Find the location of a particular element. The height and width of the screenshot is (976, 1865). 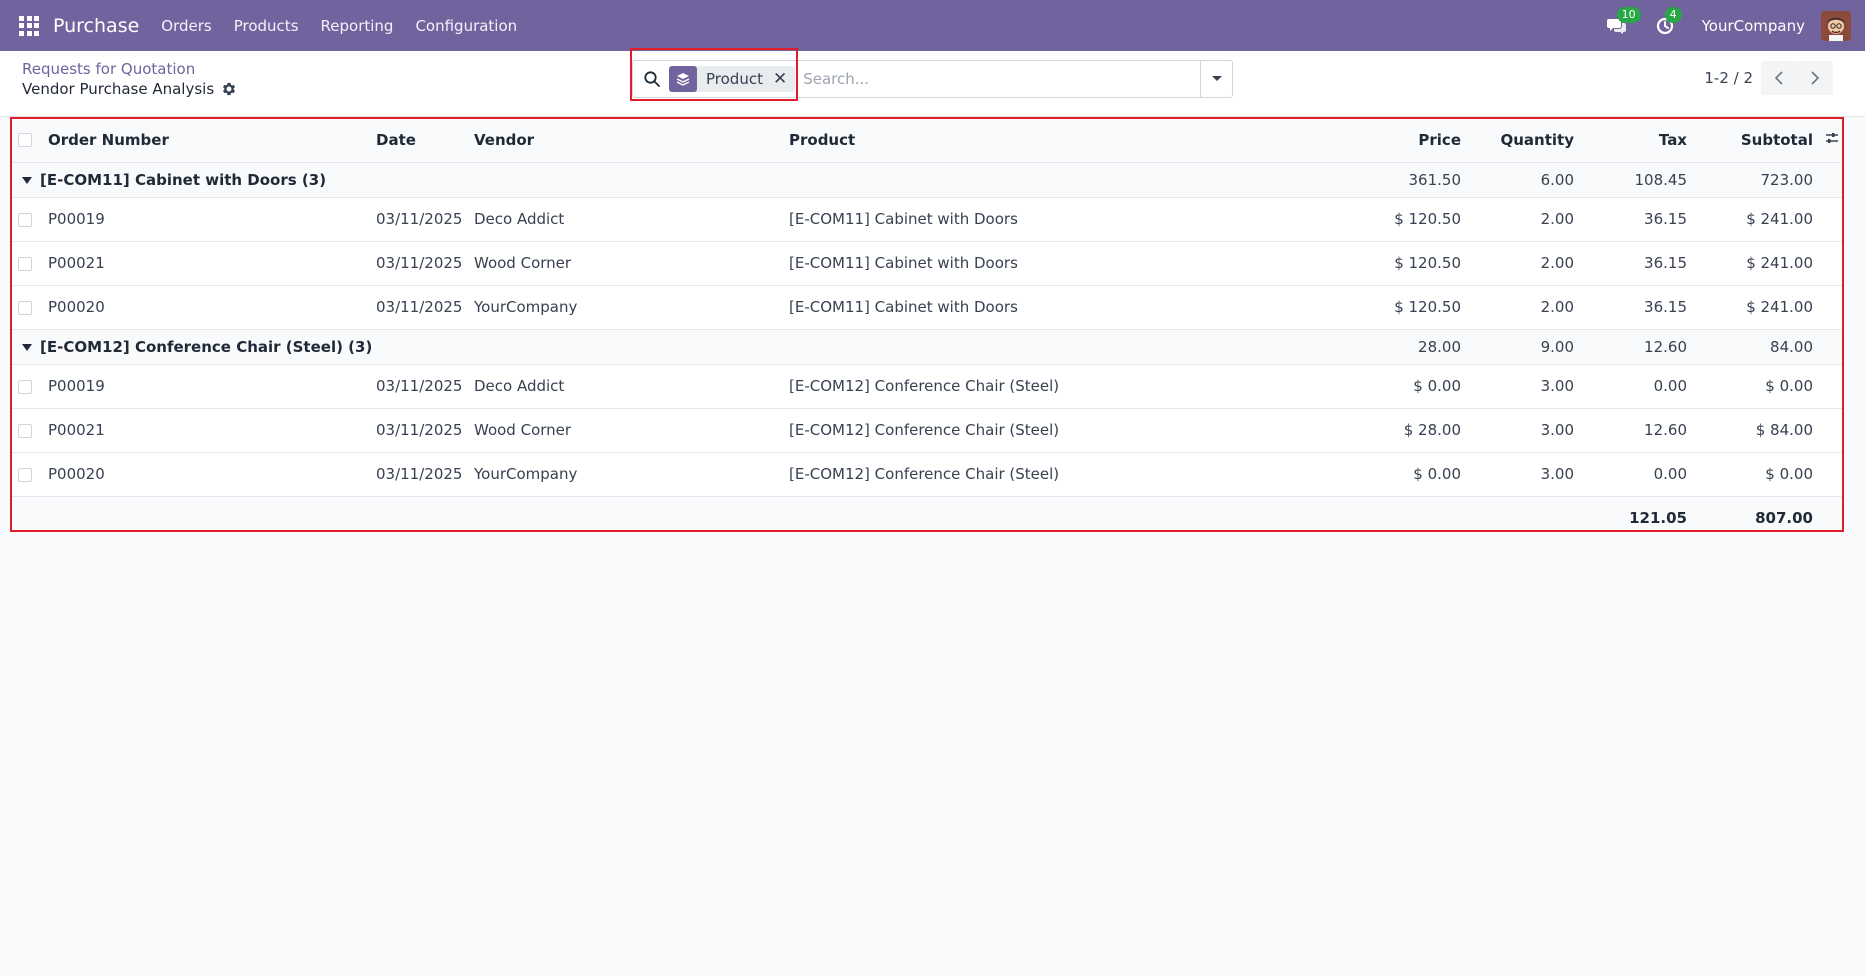

page-title-text: Vendor Purchase Analysis is located at coordinates (118, 89).